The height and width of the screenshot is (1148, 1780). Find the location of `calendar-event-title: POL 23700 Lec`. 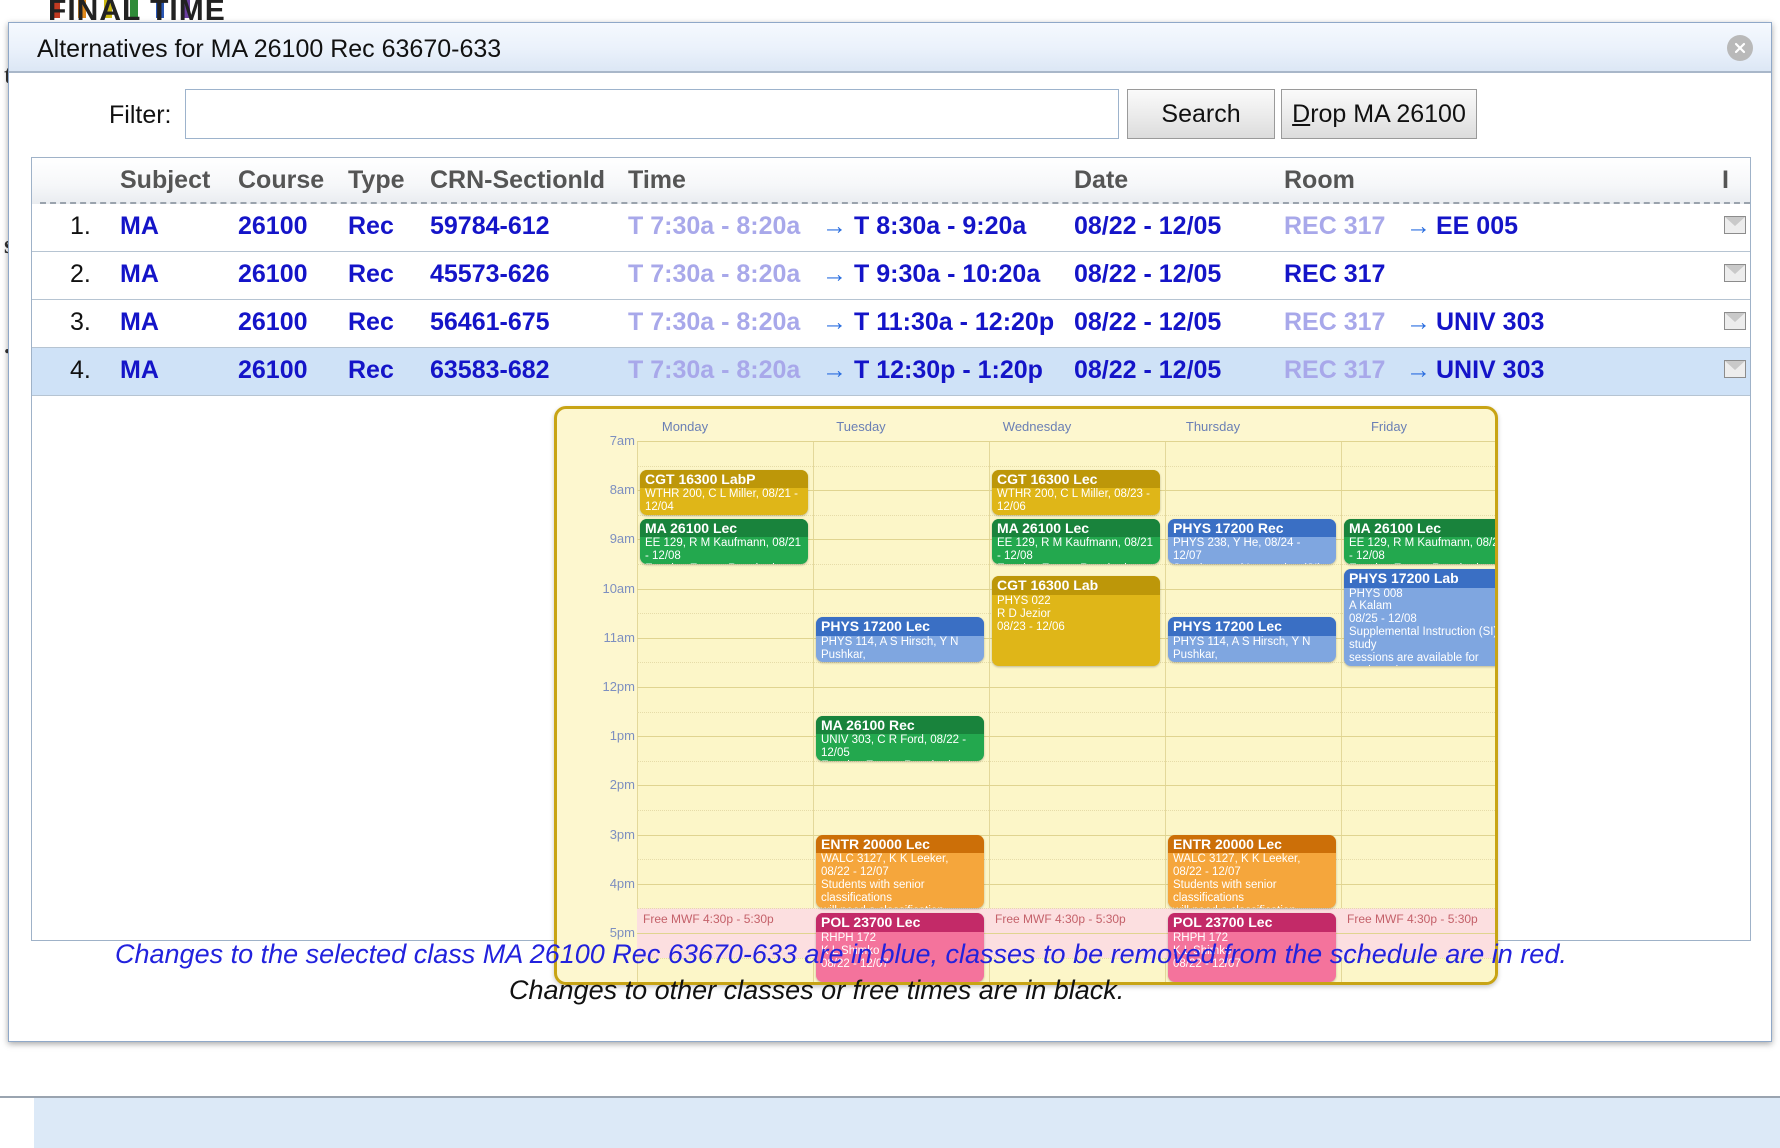

calendar-event-title: POL 23700 Lec is located at coordinates (900, 922).